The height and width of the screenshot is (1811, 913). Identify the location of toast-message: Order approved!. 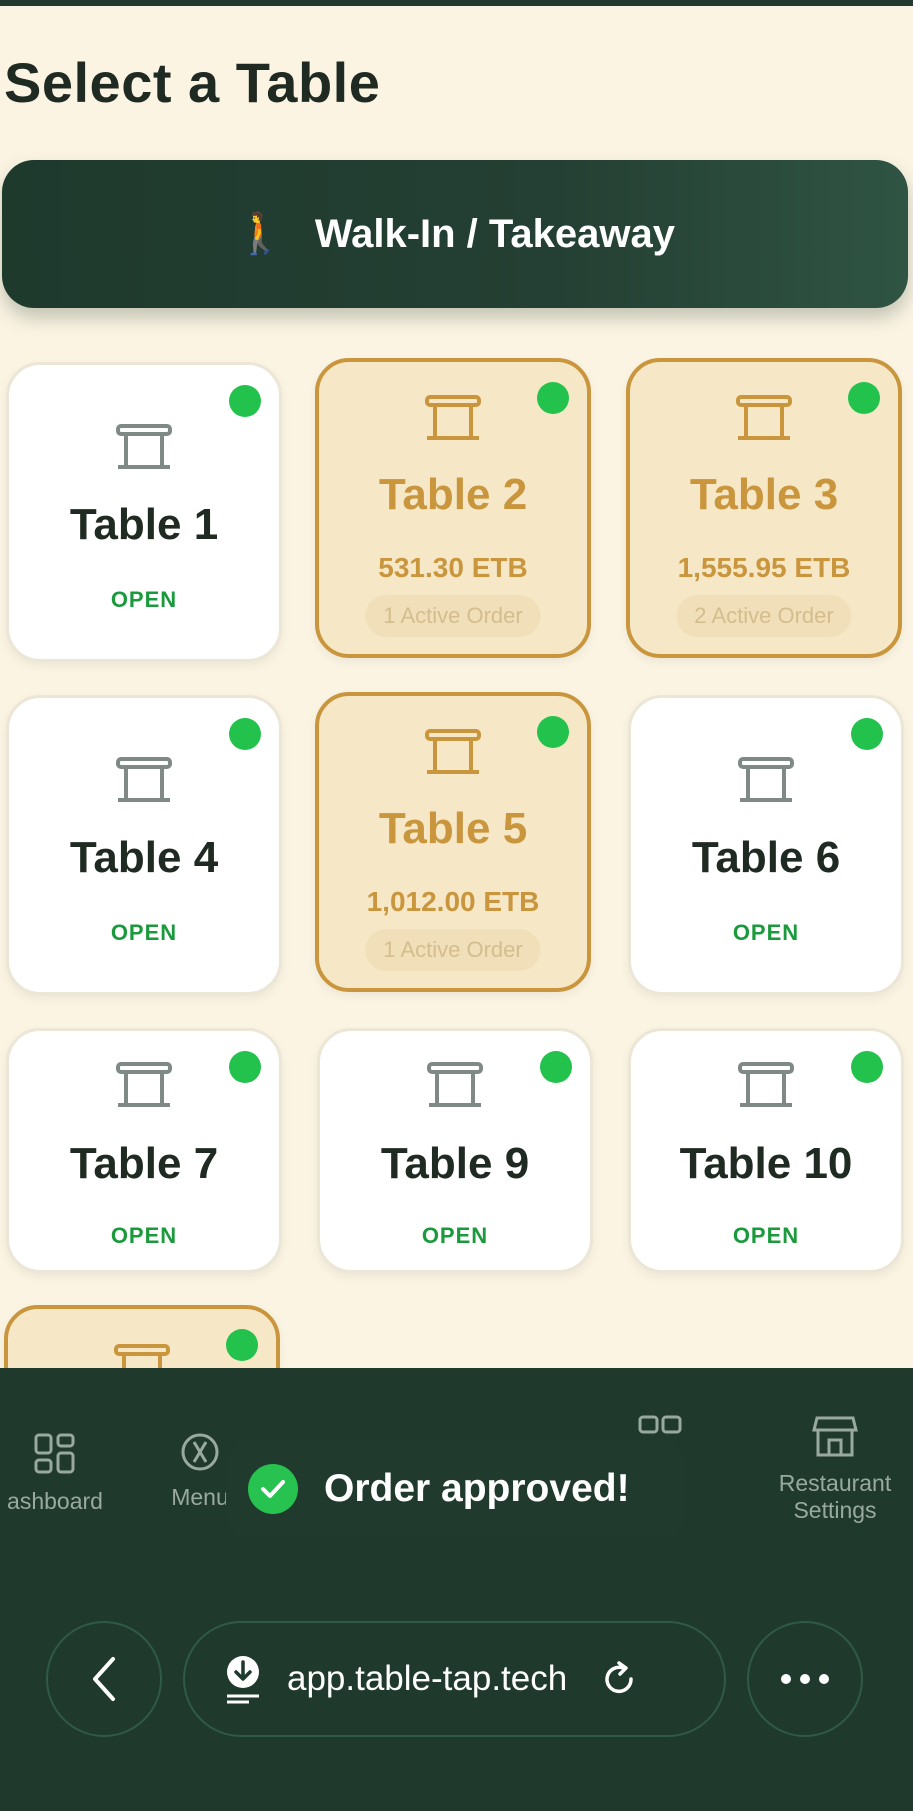
(477, 1488).